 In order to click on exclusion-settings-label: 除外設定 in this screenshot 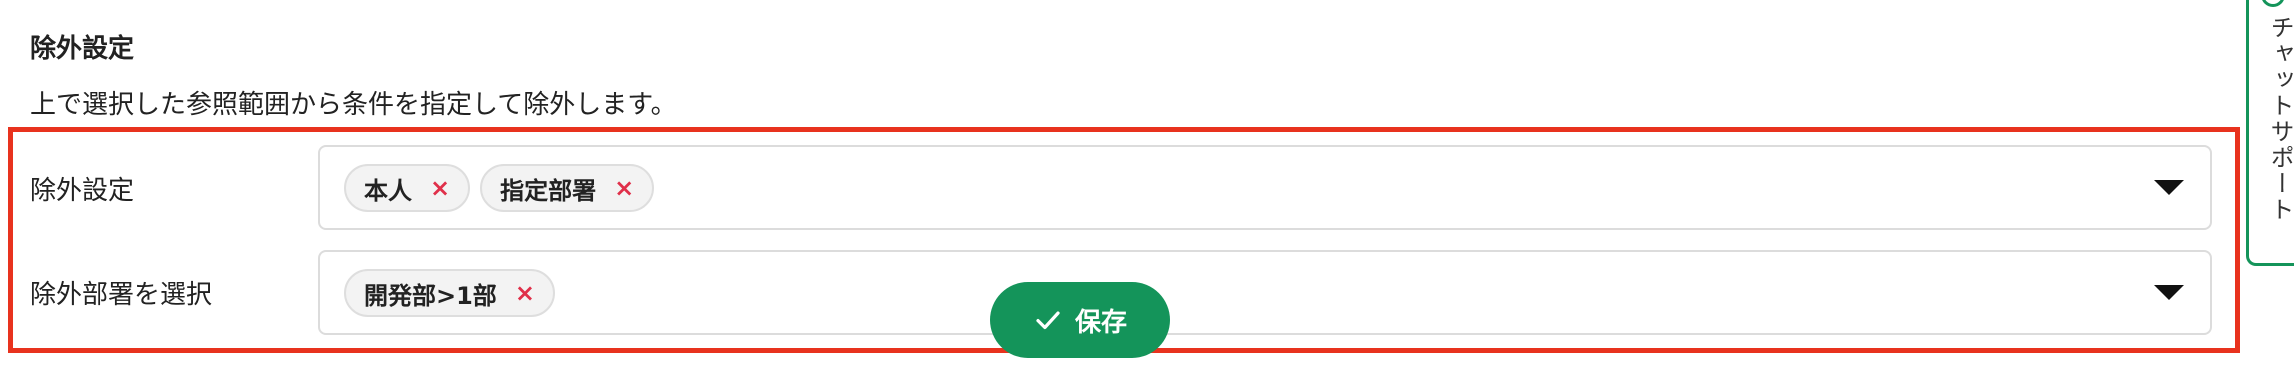, I will do `click(82, 191)`.